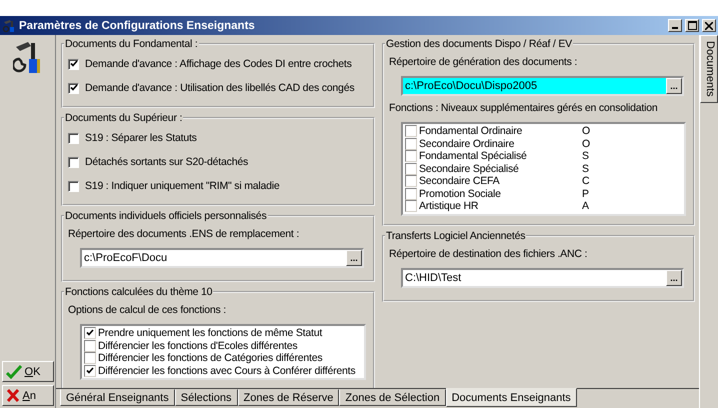 The image size is (718, 408). I want to click on group-title: Transferts Logiciel Anciennetés, so click(455, 236).